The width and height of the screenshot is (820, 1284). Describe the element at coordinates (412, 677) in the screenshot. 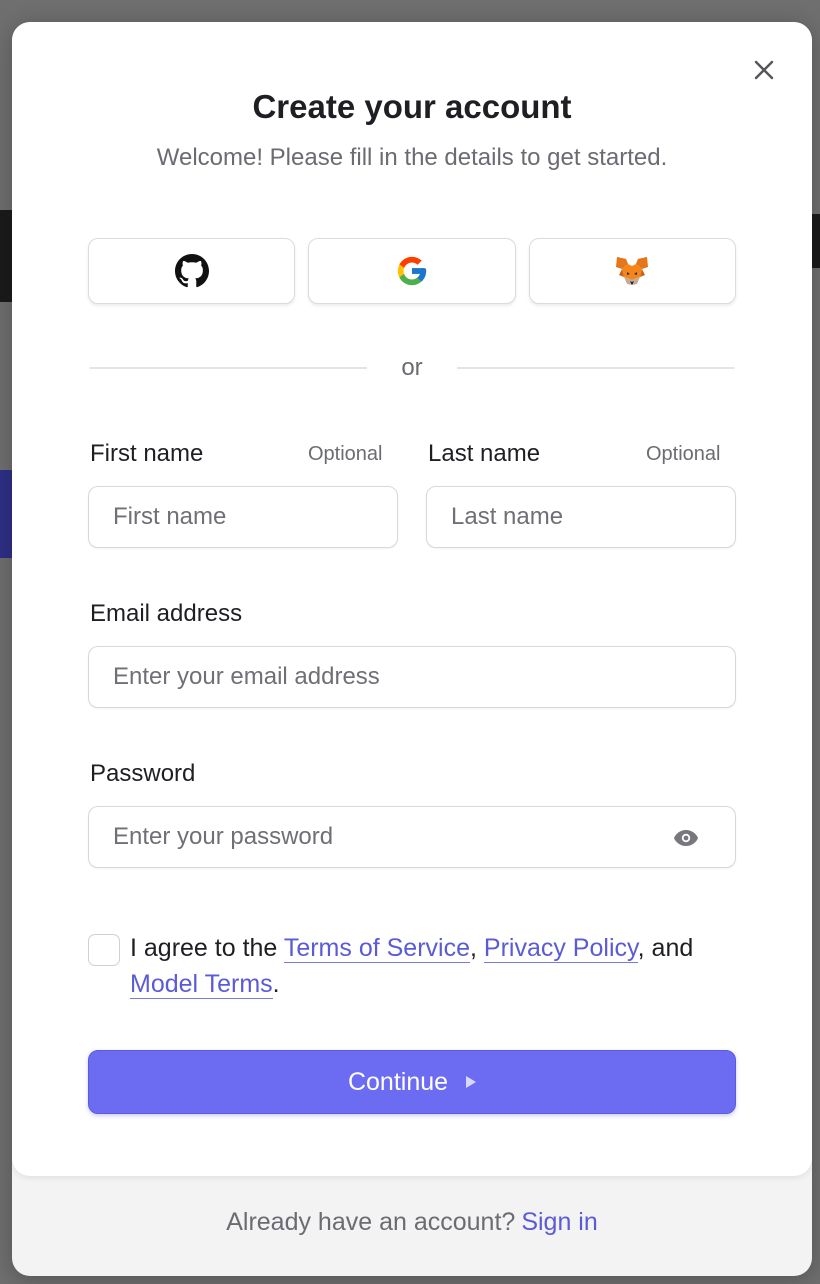

I see `email-input` at that location.